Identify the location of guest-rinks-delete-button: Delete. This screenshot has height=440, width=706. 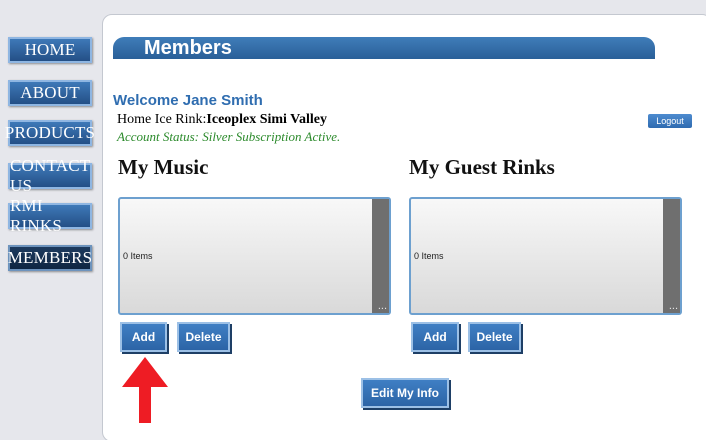
(494, 337).